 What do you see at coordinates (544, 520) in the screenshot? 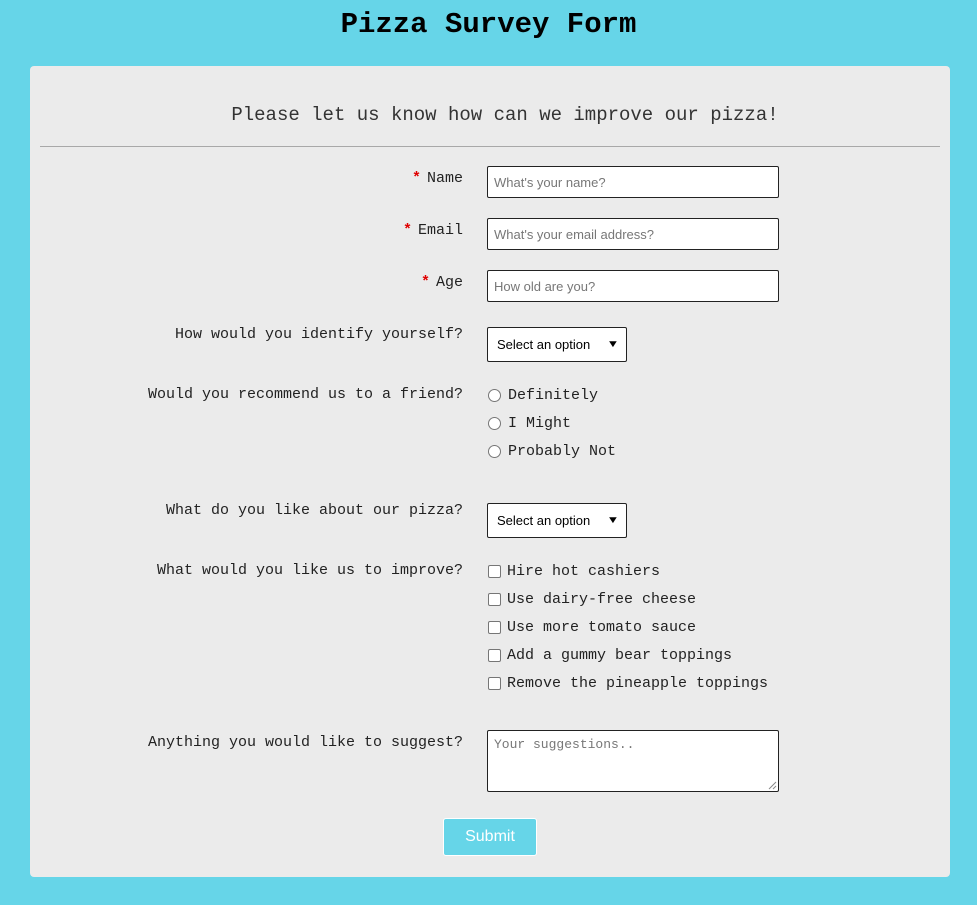
I see `like-select-value: Select an option` at bounding box center [544, 520].